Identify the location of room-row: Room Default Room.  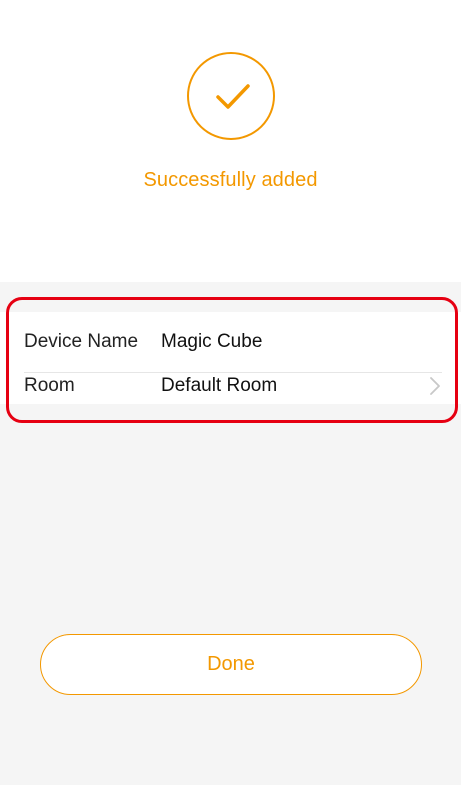
(230, 388).